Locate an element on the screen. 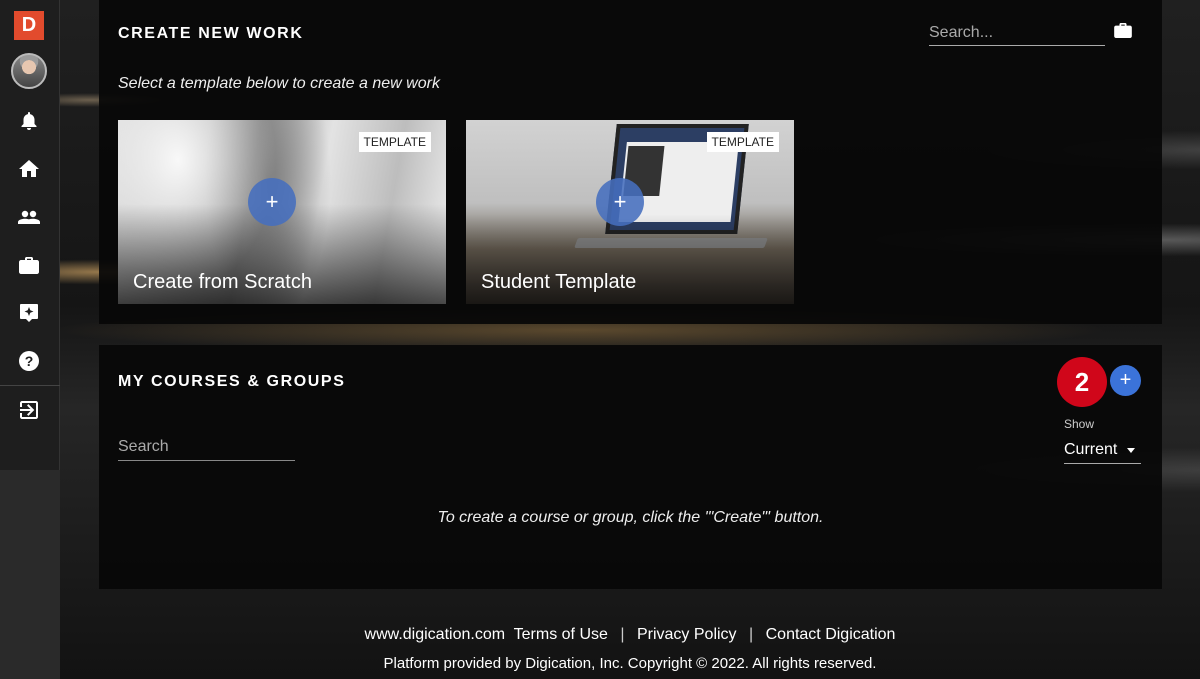 The image size is (1200, 679). student-template-button: + is located at coordinates (620, 202).